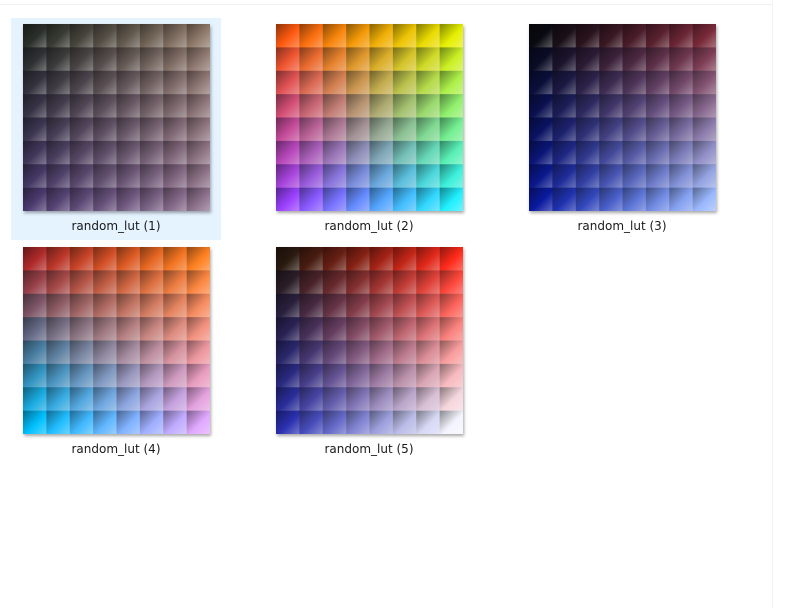  What do you see at coordinates (622, 226) in the screenshot?
I see `file-name-label: random_lut (3)` at bounding box center [622, 226].